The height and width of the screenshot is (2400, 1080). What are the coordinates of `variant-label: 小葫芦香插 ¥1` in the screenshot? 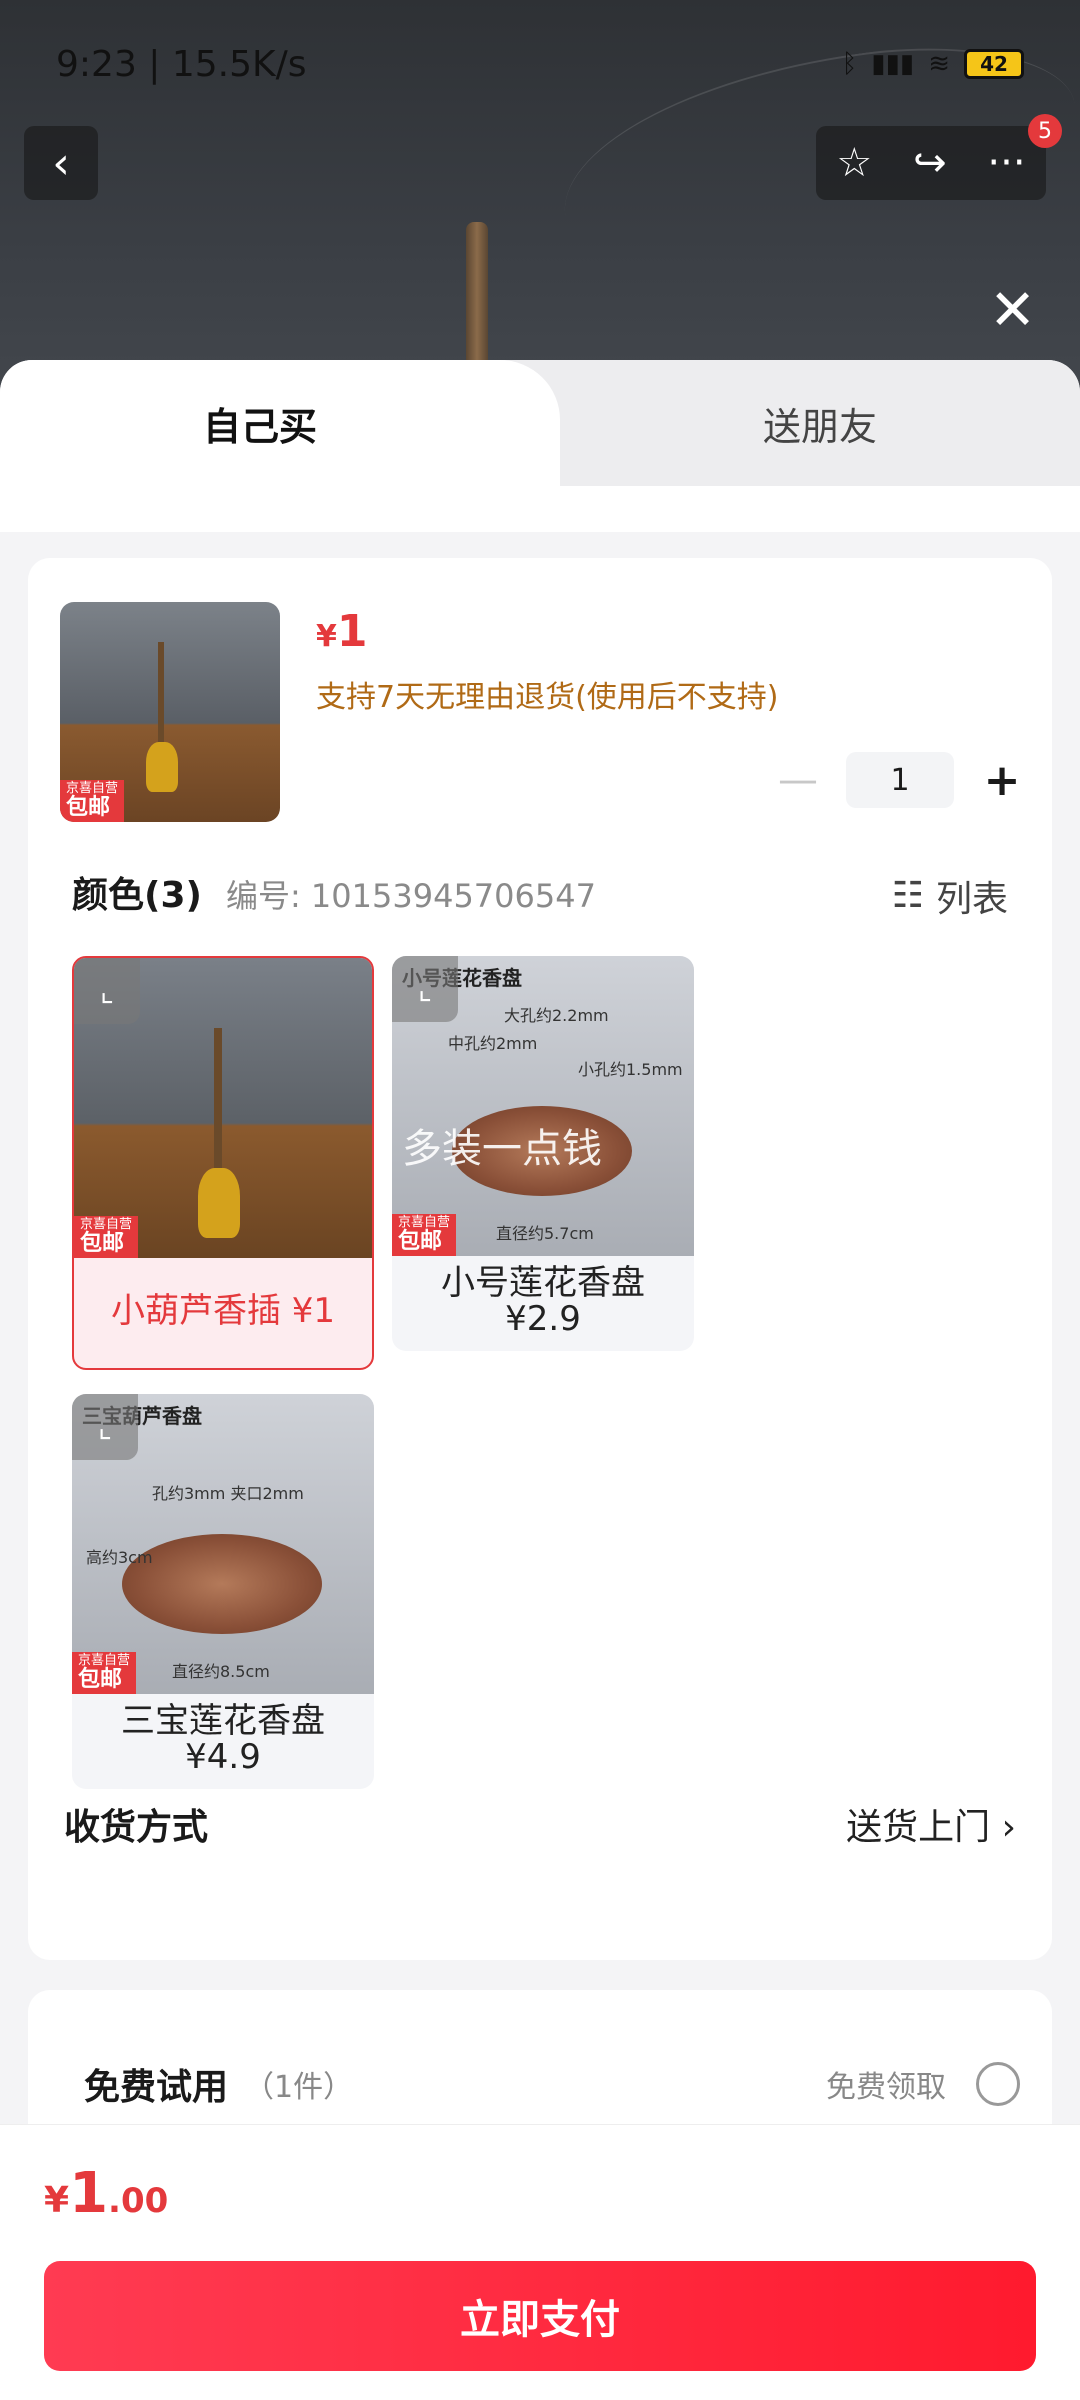 It's located at (223, 1311).